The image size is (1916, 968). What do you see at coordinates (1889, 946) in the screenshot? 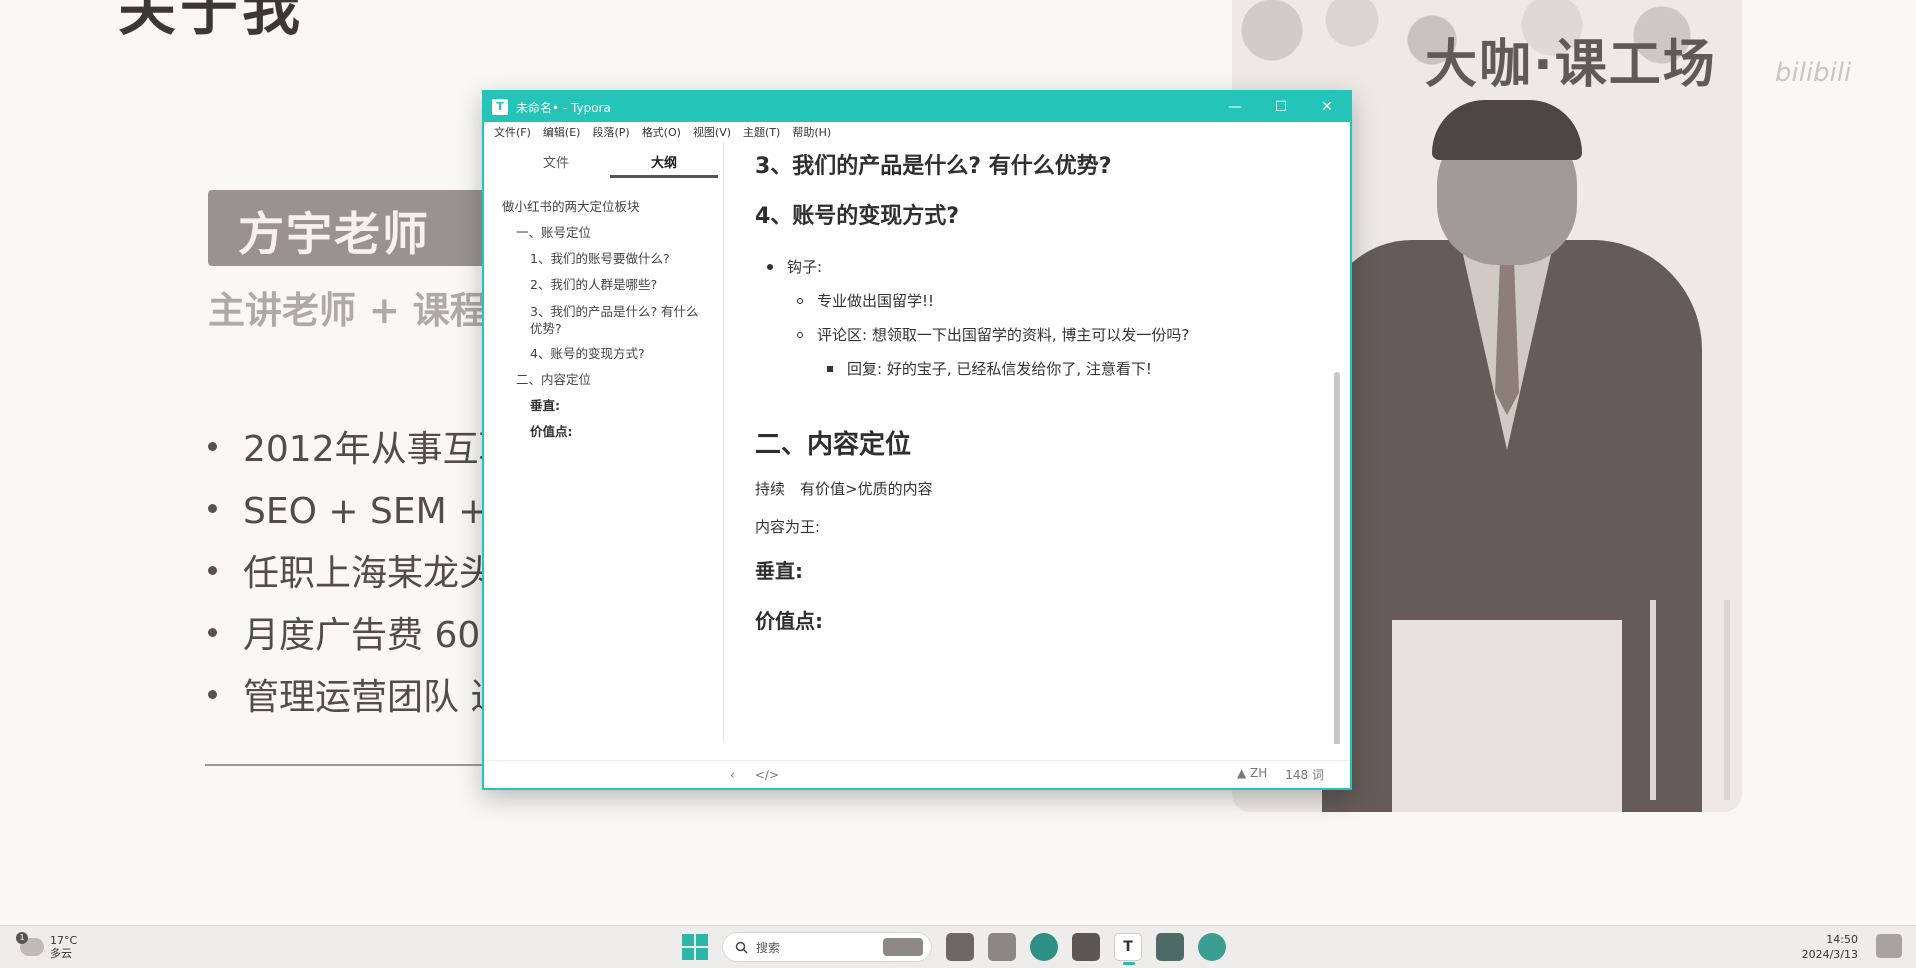
I see `notification-icon` at bounding box center [1889, 946].